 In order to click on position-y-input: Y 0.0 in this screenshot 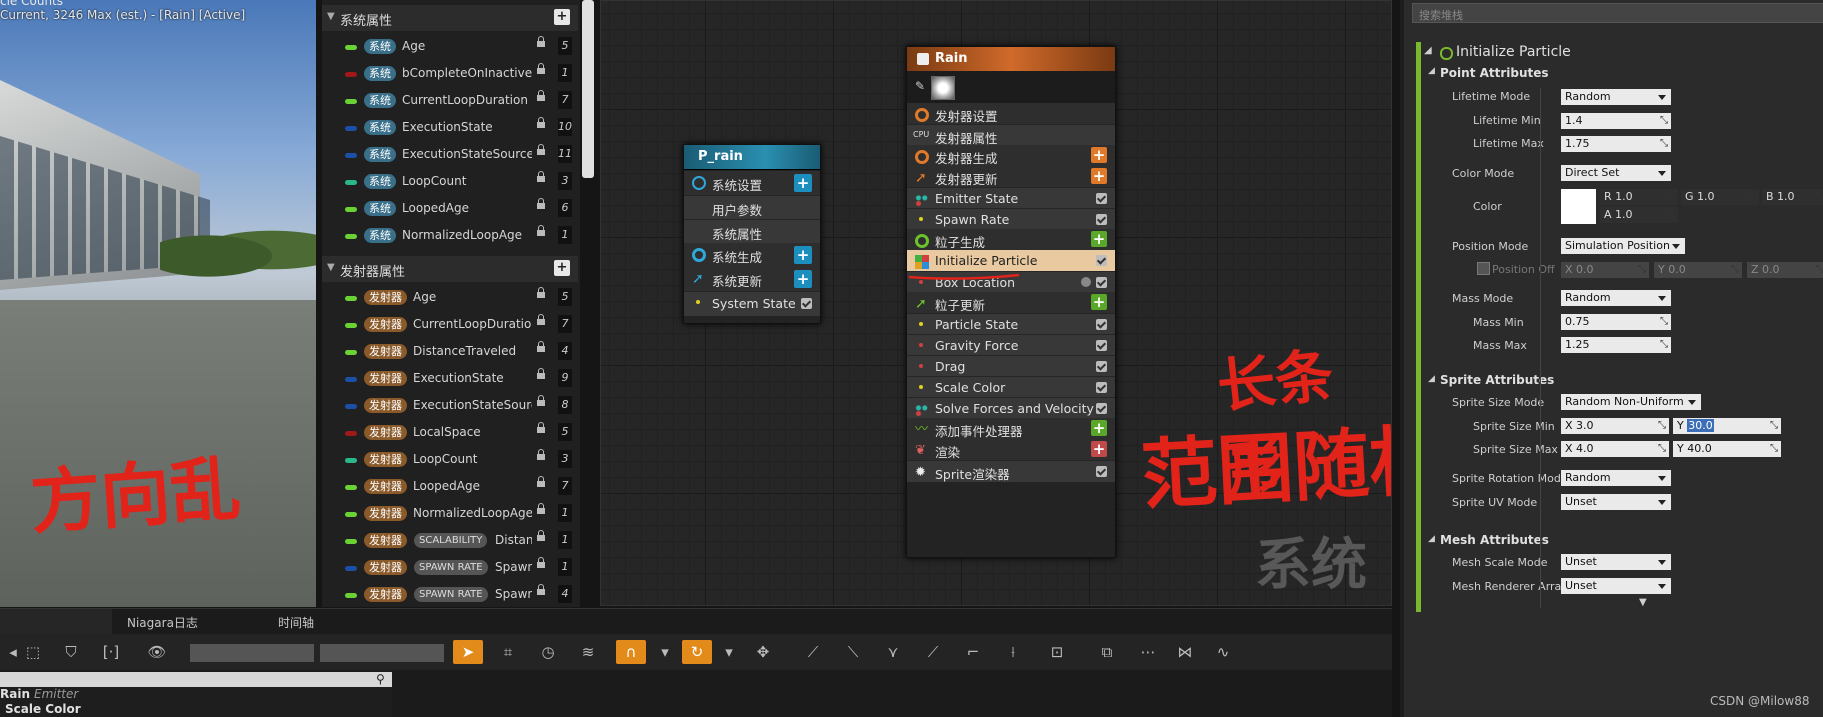, I will do `click(1698, 270)`.